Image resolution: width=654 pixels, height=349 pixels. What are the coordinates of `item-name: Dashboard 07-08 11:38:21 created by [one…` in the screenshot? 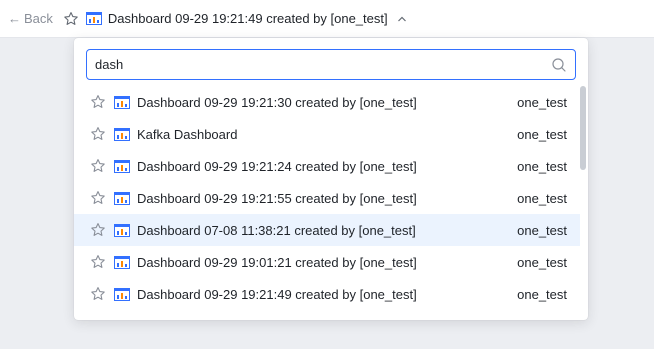 It's located at (276, 230).